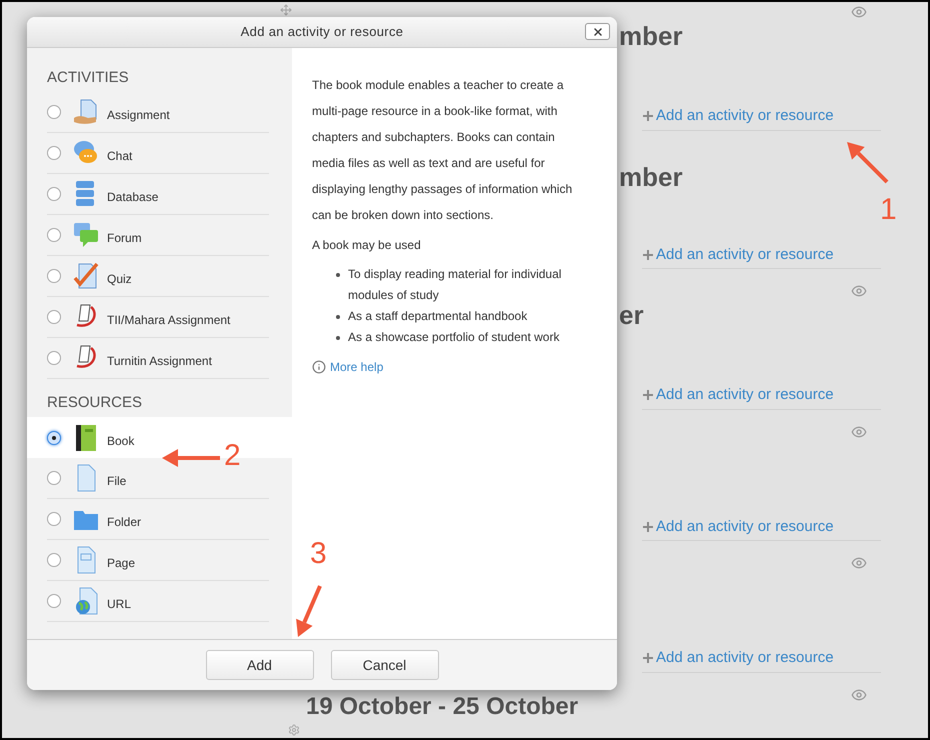 The width and height of the screenshot is (930, 740). Describe the element at coordinates (319, 367) in the screenshot. I see `info-icon` at that location.